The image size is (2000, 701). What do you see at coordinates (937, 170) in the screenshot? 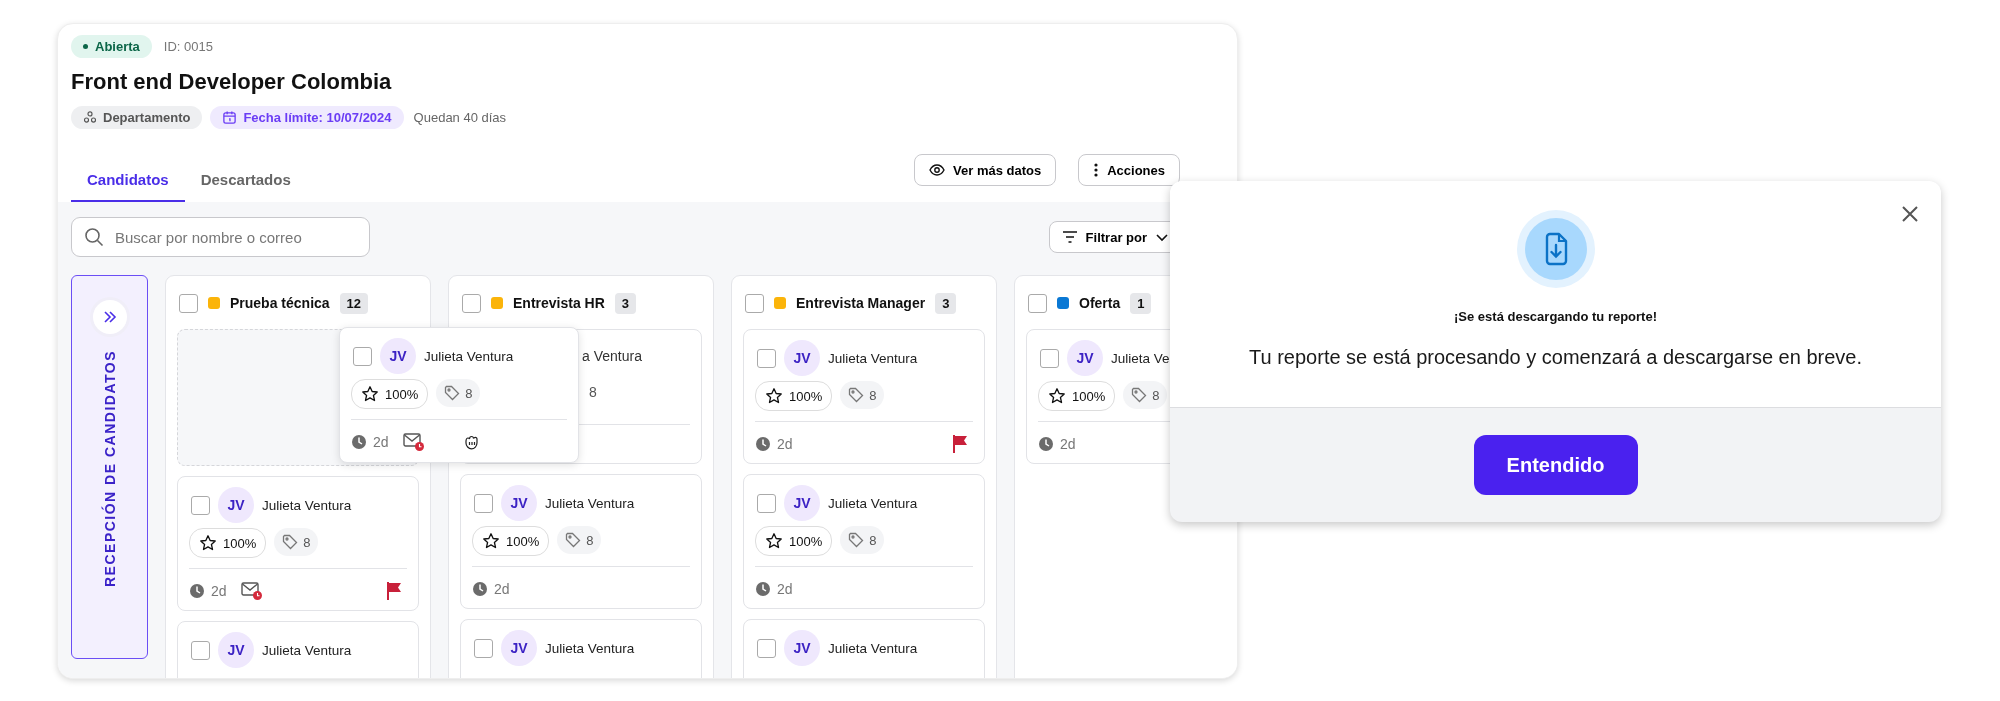
I see `eye-icon` at bounding box center [937, 170].